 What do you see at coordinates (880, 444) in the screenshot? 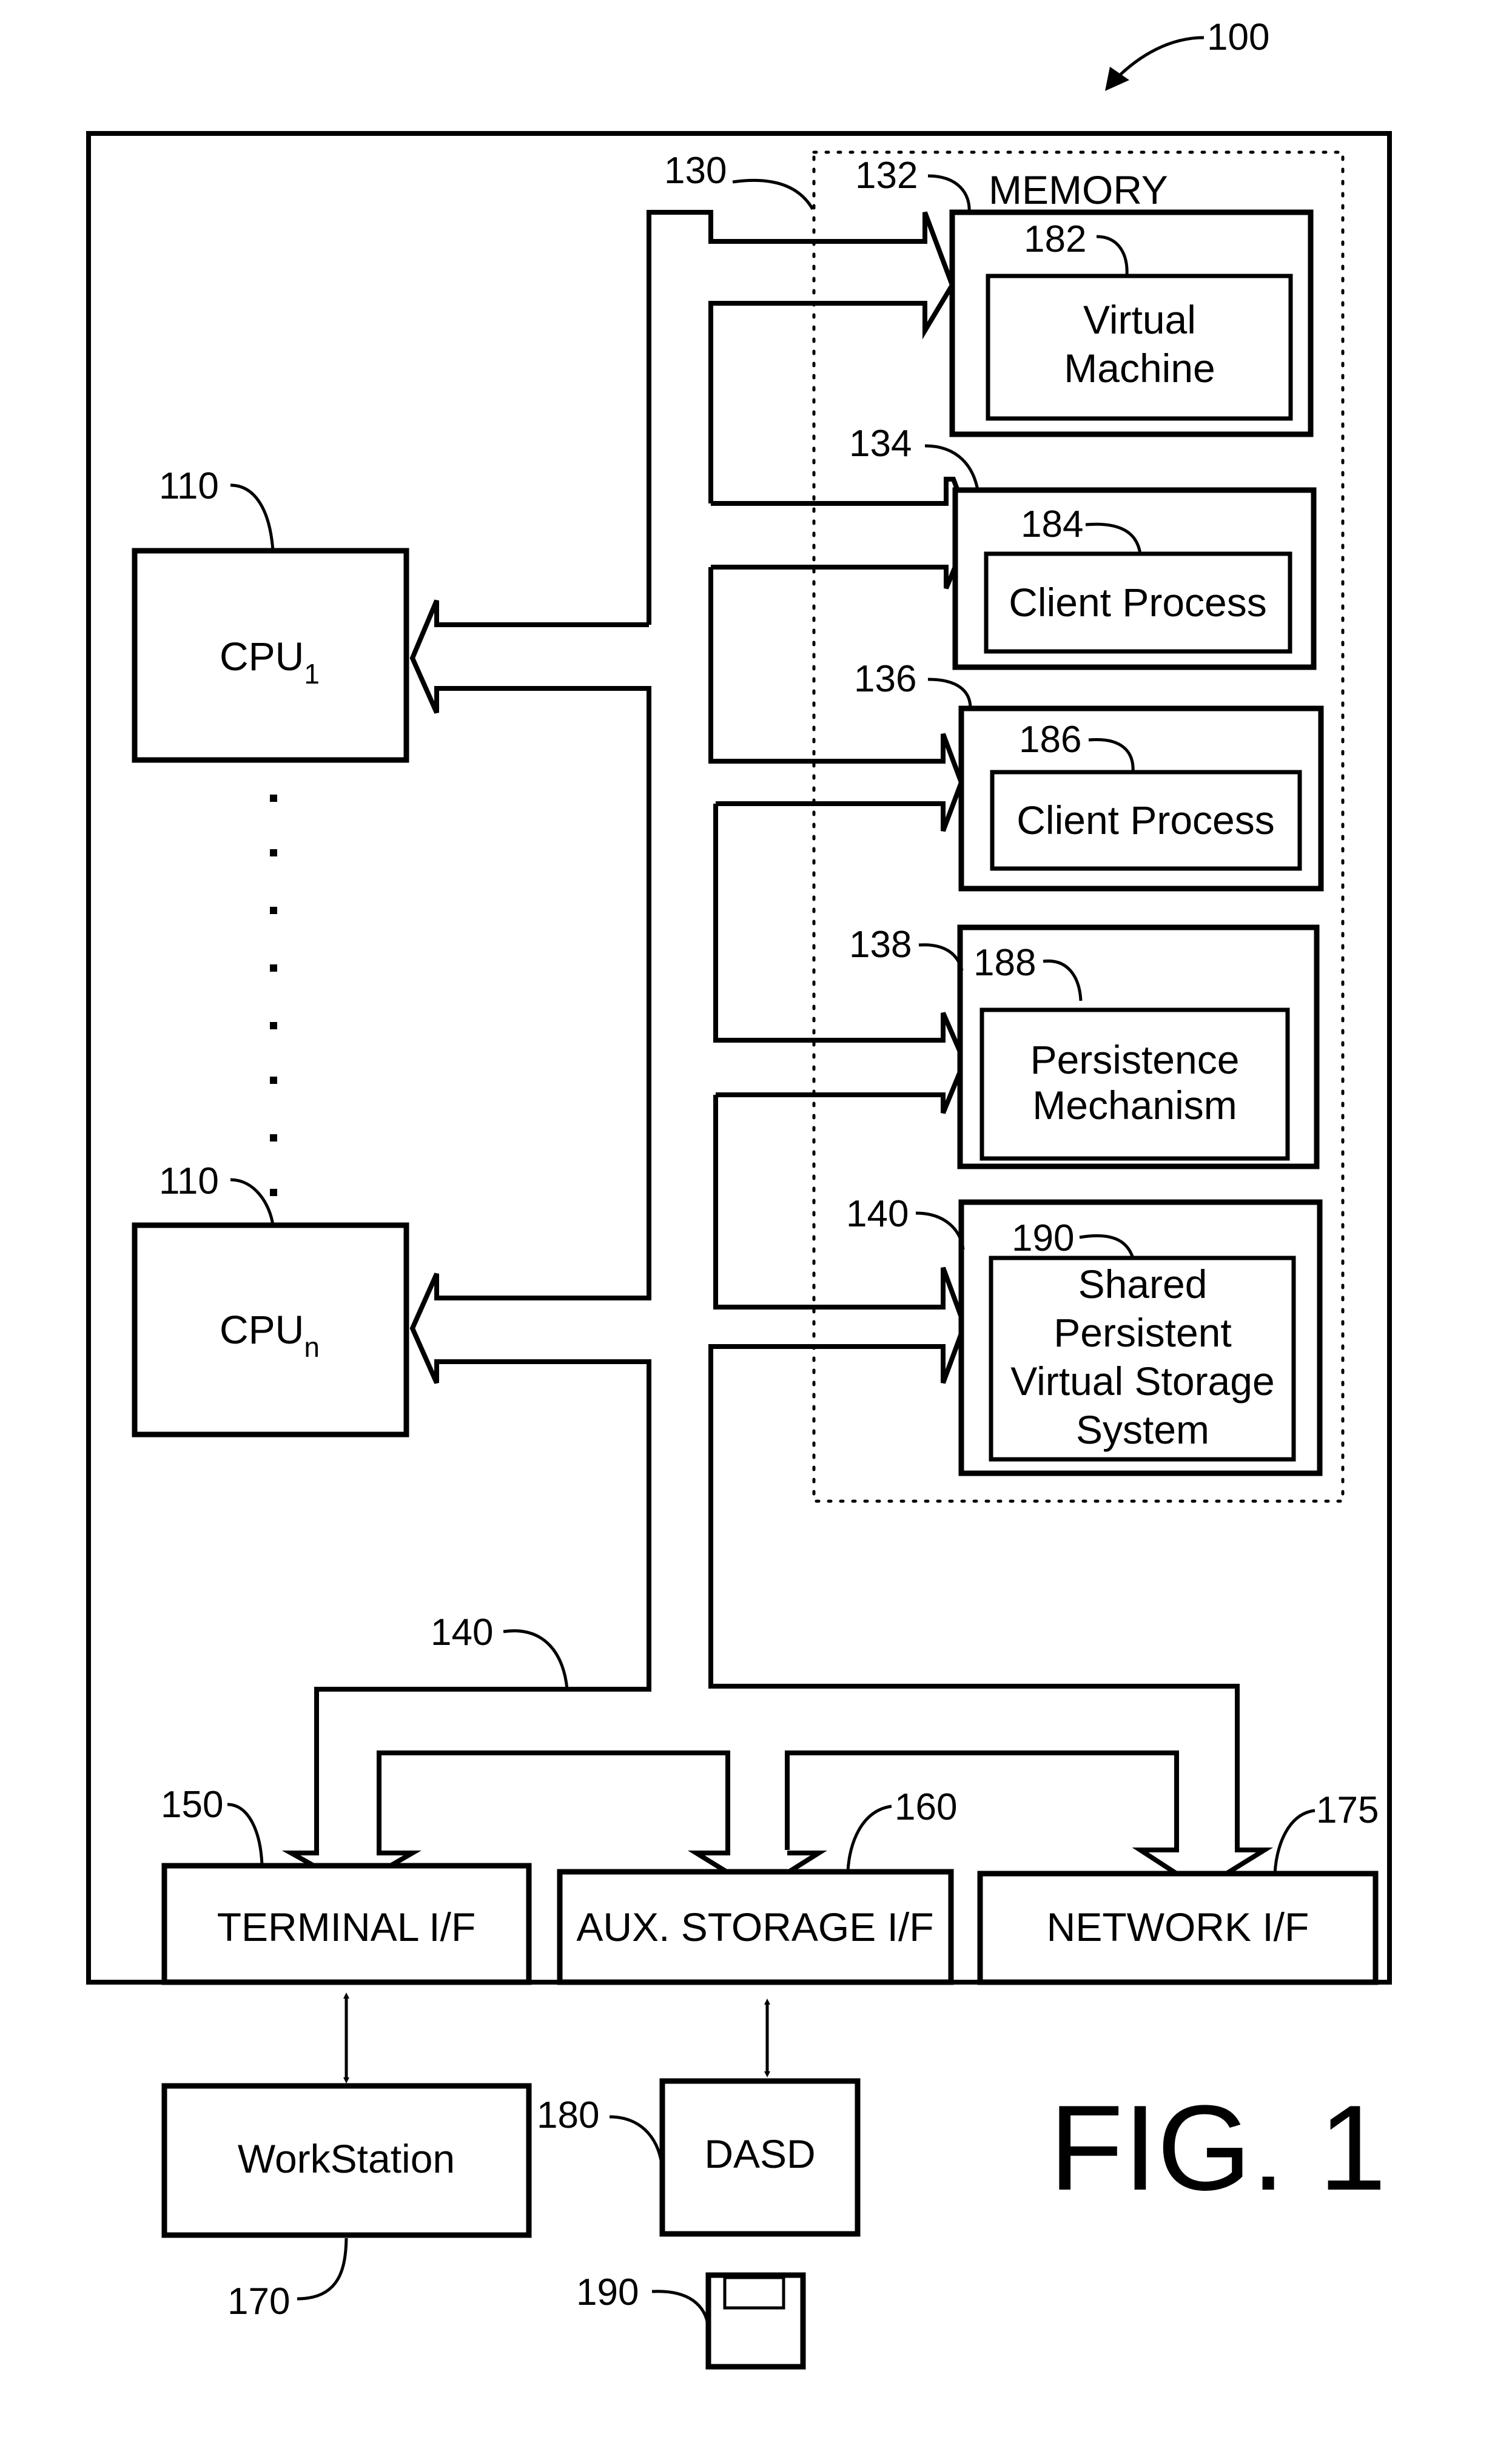
I see `slot-134-ref: 134` at bounding box center [880, 444].